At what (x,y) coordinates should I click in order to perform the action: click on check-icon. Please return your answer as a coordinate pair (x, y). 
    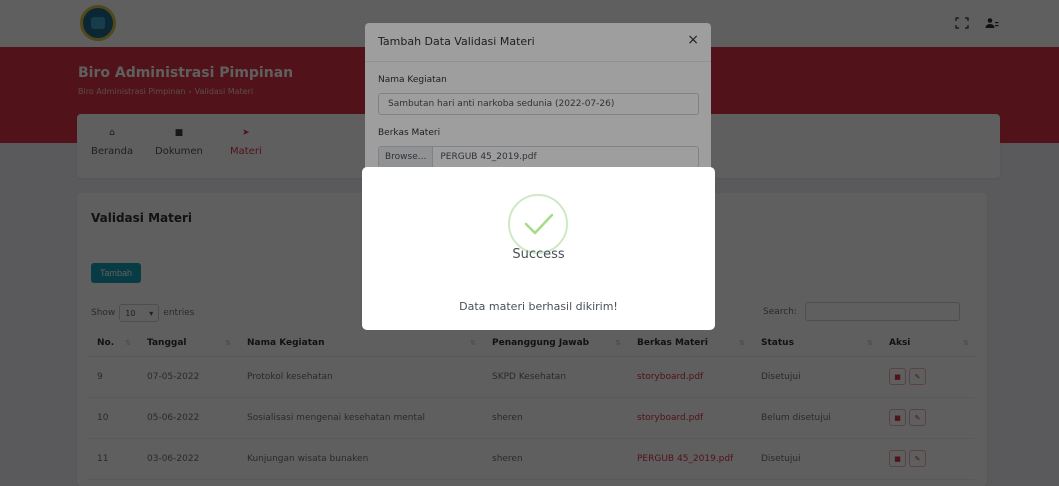
    Looking at the image, I should click on (538, 224).